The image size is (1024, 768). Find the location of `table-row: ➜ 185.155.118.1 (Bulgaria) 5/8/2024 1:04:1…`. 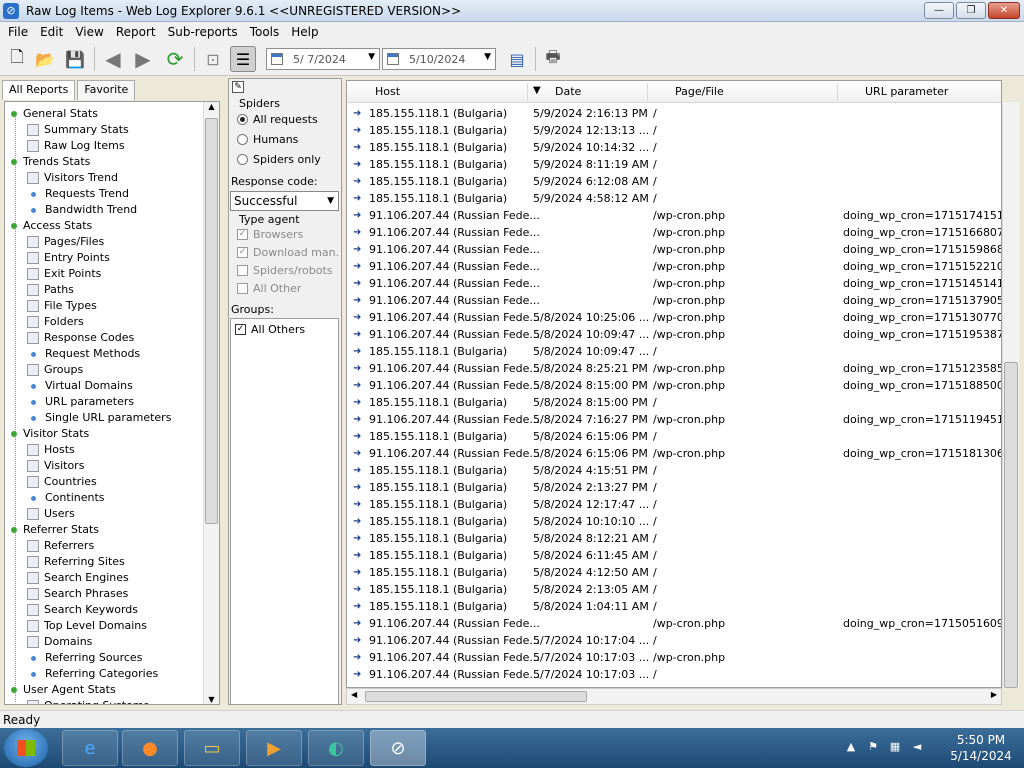

table-row: ➜ 185.155.118.1 (Bulgaria) 5/8/2024 1:04:1… is located at coordinates (674, 606).